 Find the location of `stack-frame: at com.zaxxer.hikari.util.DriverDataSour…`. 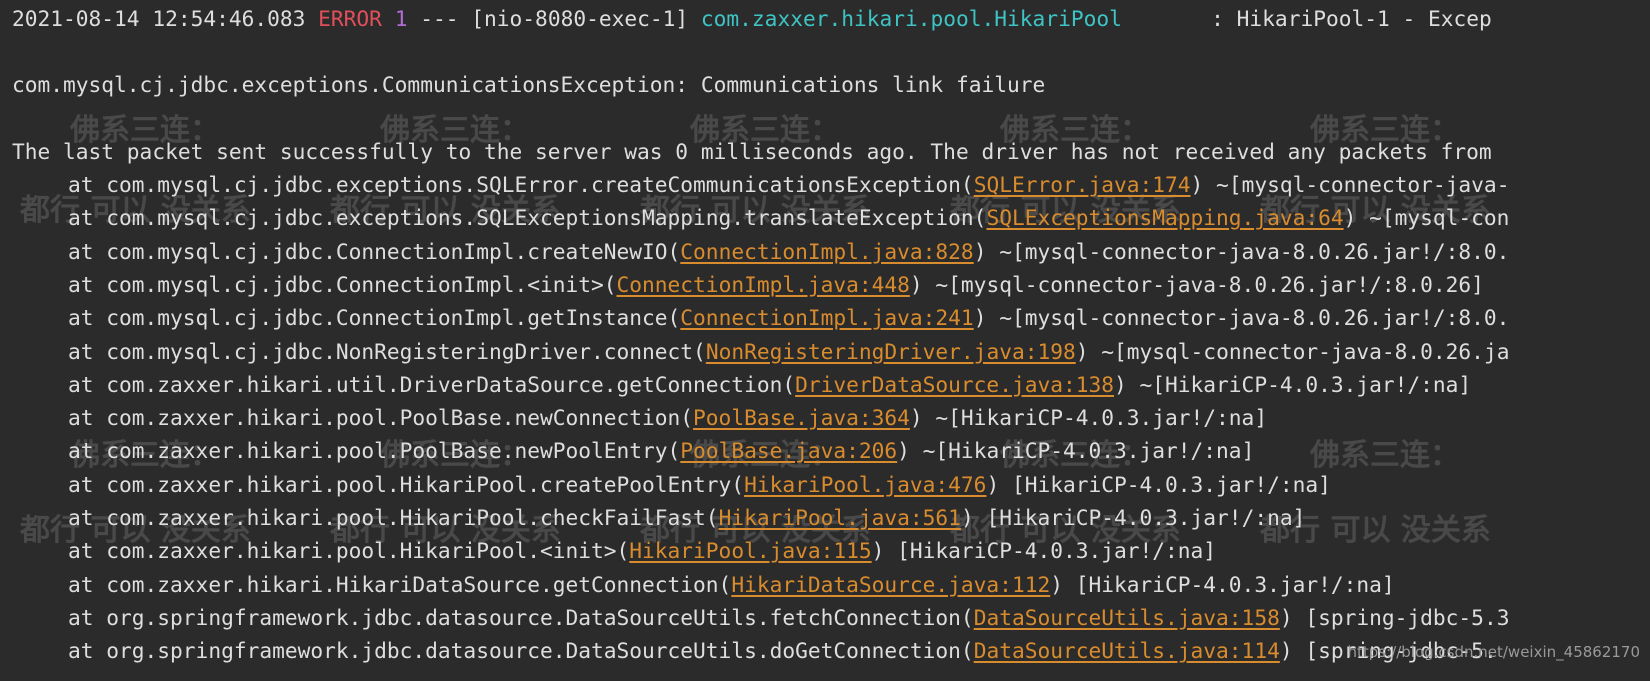

stack-frame: at com.zaxxer.hikari.util.DriverDataSour… is located at coordinates (769, 385).